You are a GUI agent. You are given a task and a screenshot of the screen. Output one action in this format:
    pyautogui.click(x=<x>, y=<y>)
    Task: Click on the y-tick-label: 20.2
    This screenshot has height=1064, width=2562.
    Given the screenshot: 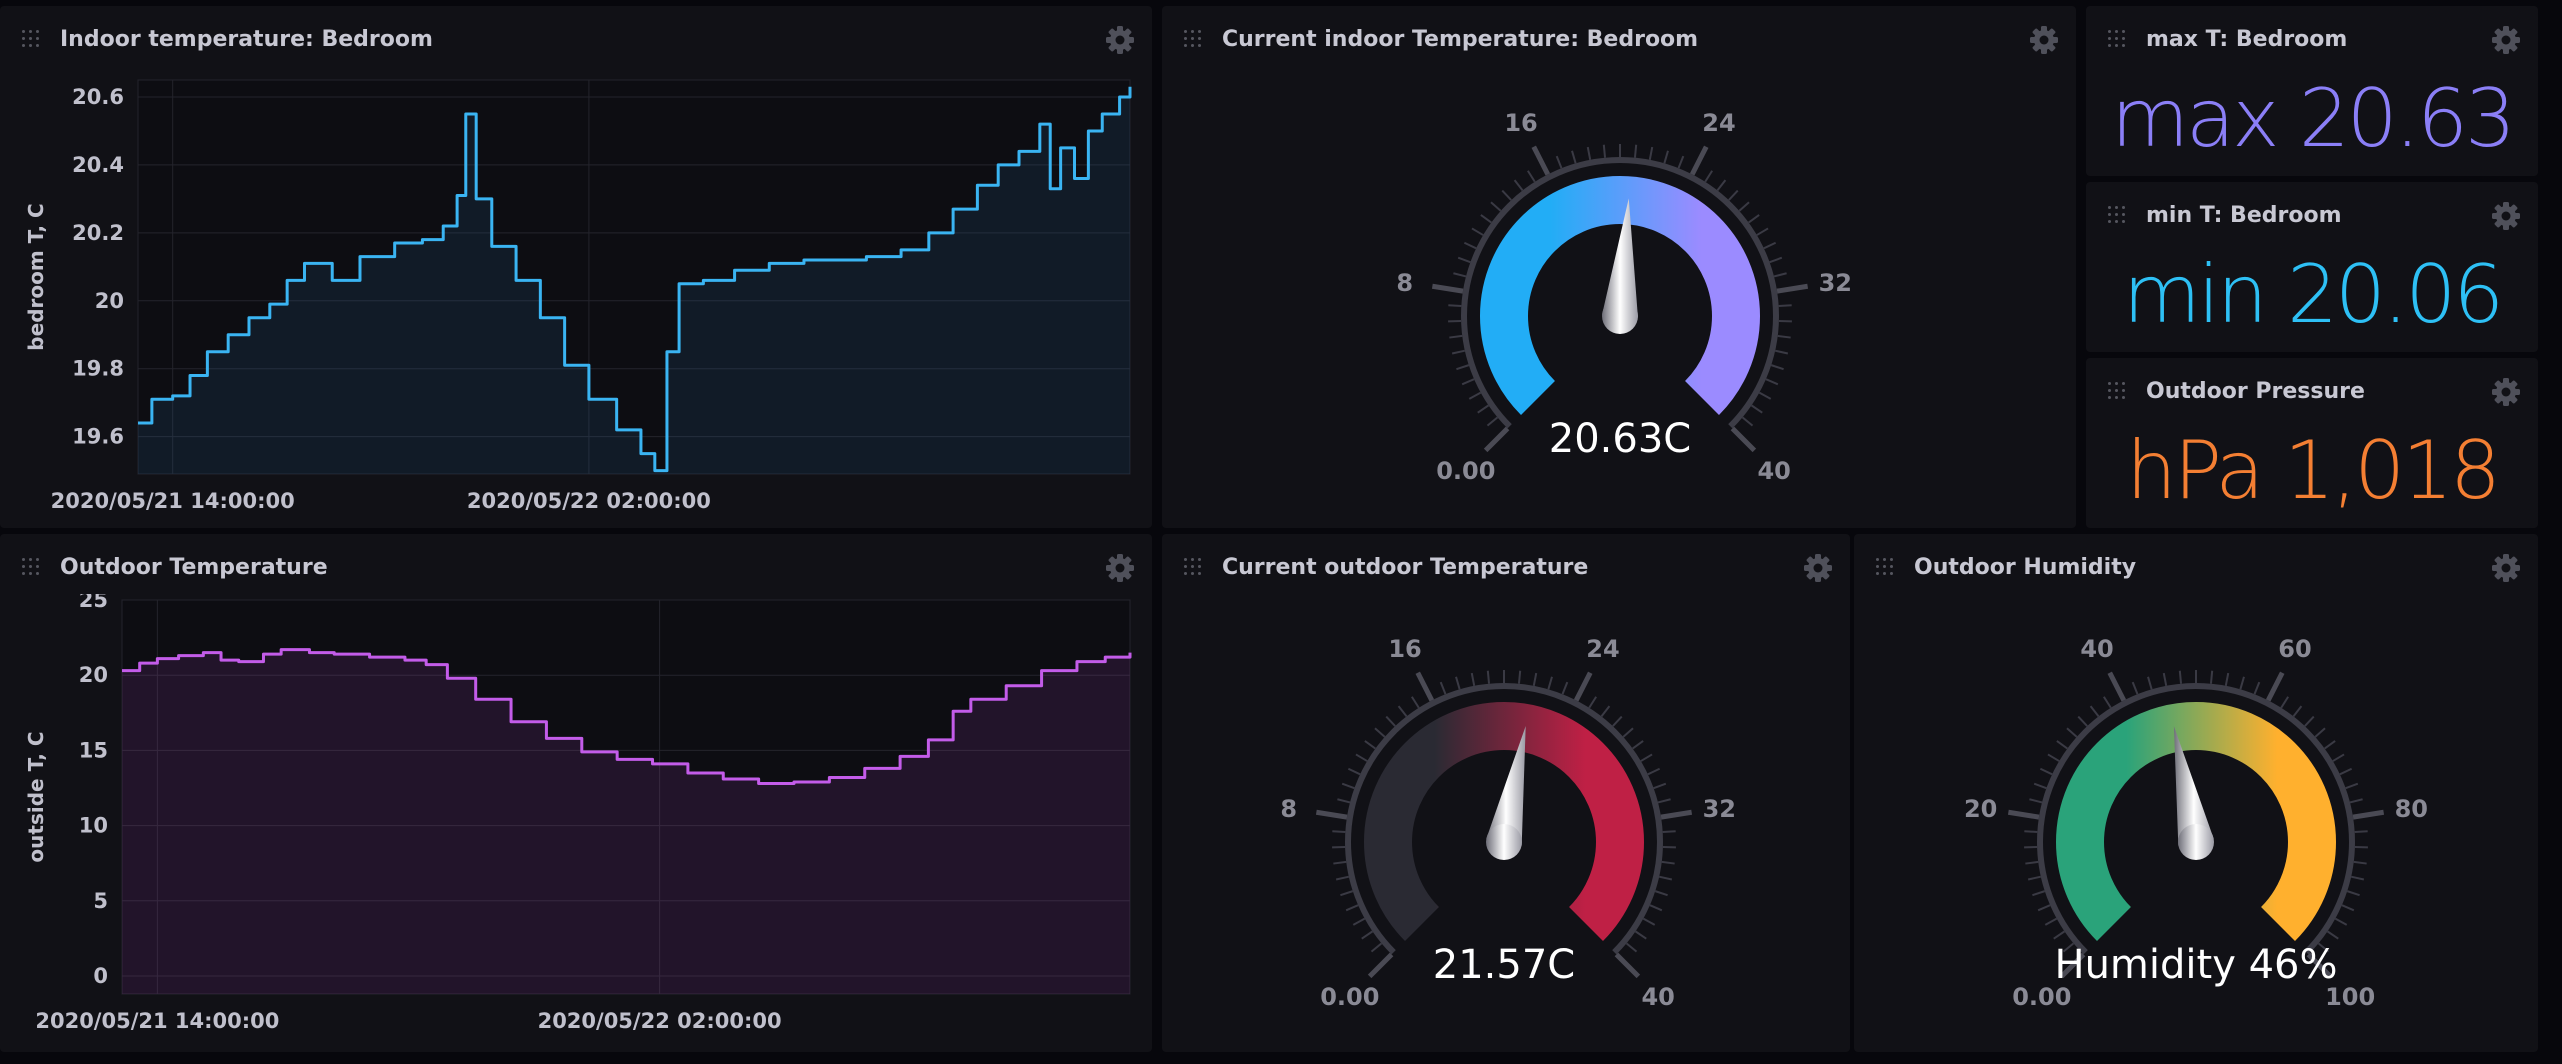 What is the action you would take?
    pyautogui.click(x=98, y=233)
    